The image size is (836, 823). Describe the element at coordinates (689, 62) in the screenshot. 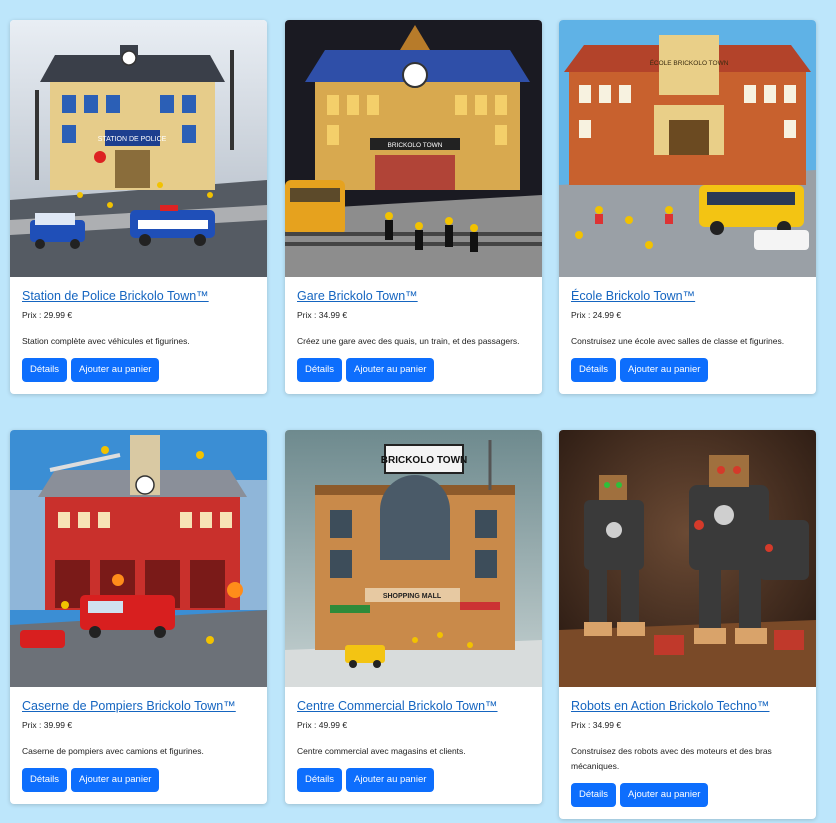

I see `school-sign-text: ÉCOLE BRICKOLO TOWN` at that location.